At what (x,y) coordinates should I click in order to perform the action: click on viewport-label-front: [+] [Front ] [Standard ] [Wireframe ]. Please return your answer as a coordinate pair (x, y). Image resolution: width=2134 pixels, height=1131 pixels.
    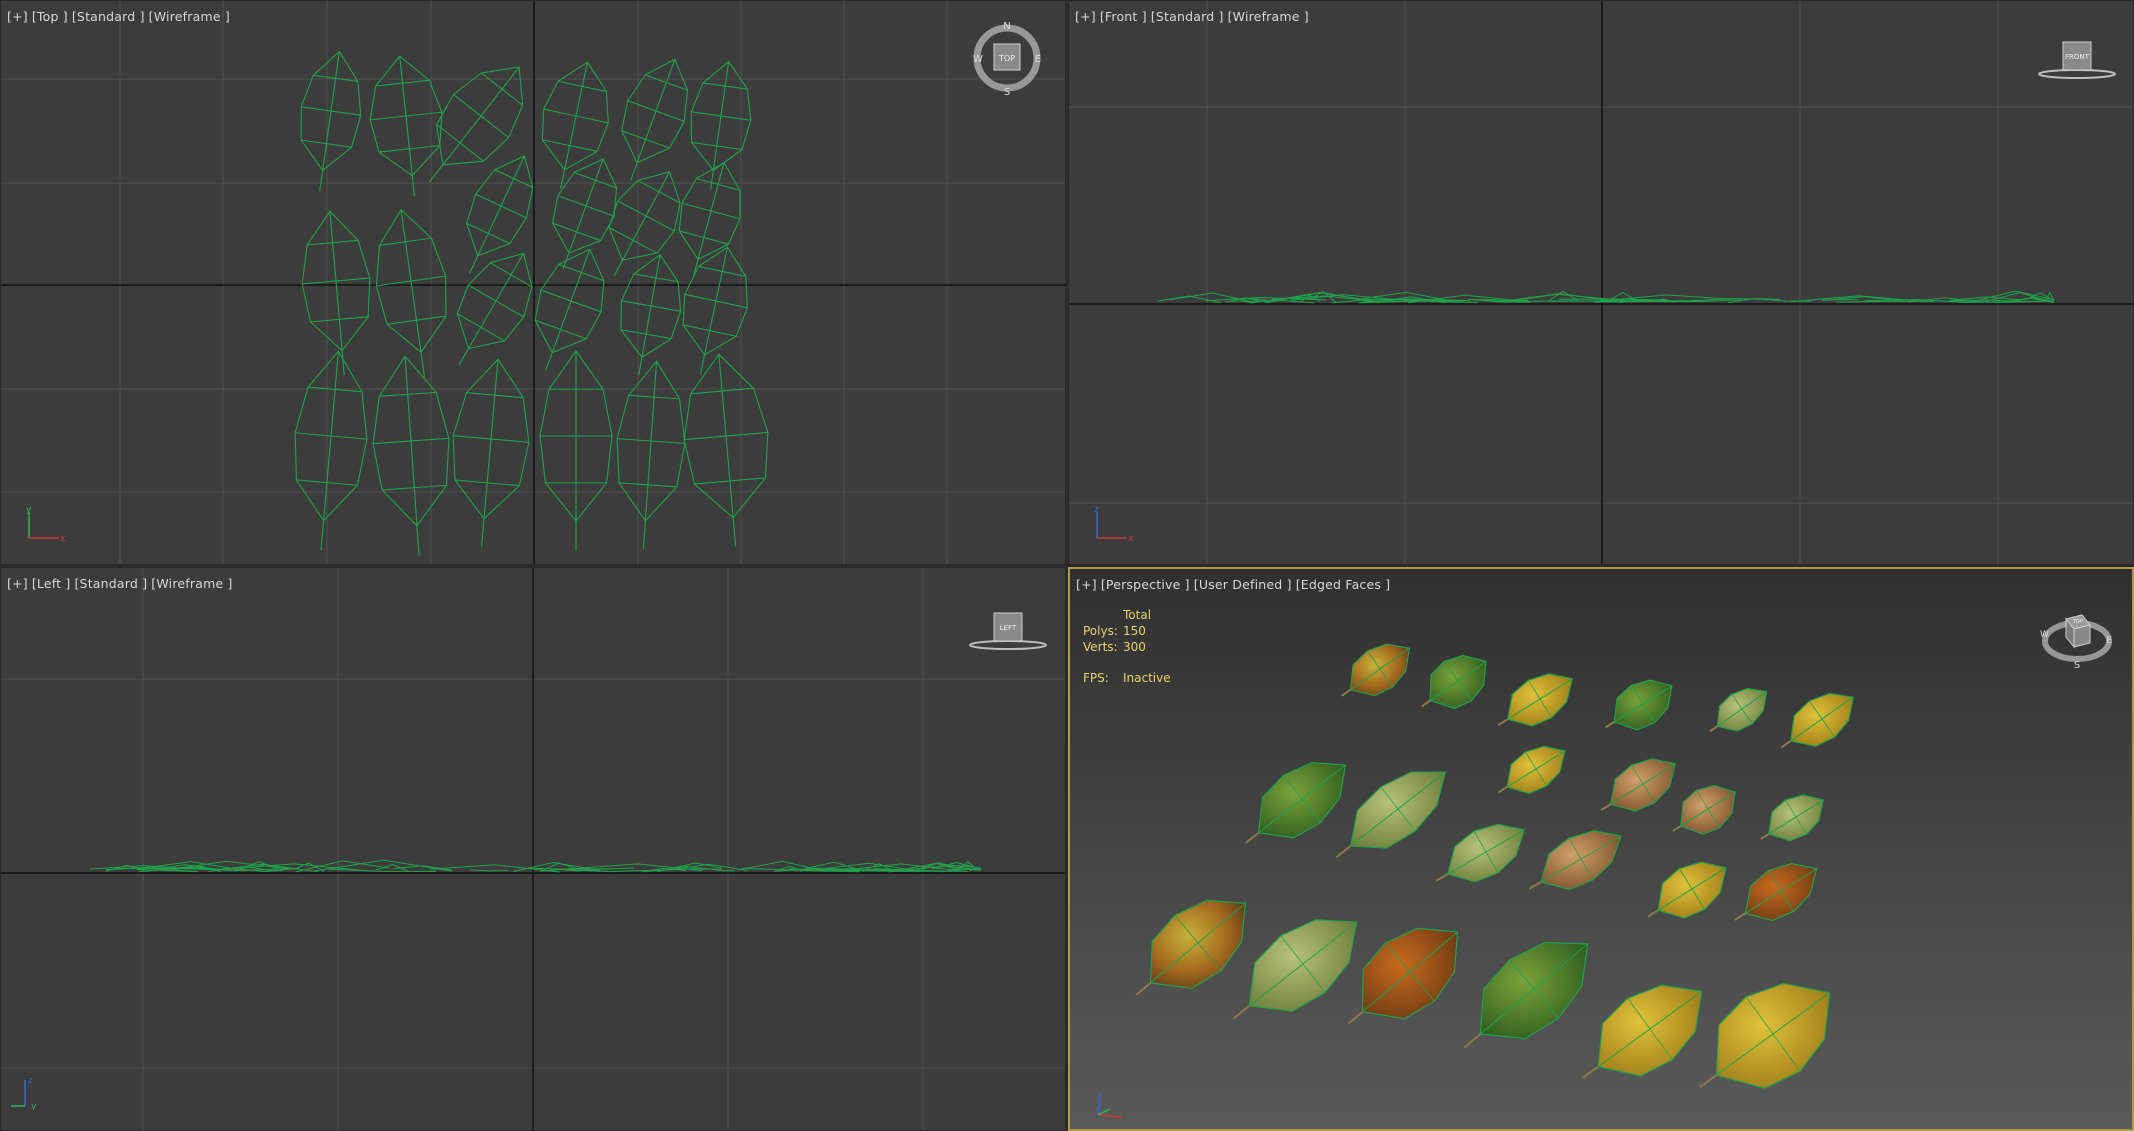
    Looking at the image, I should click on (1194, 16).